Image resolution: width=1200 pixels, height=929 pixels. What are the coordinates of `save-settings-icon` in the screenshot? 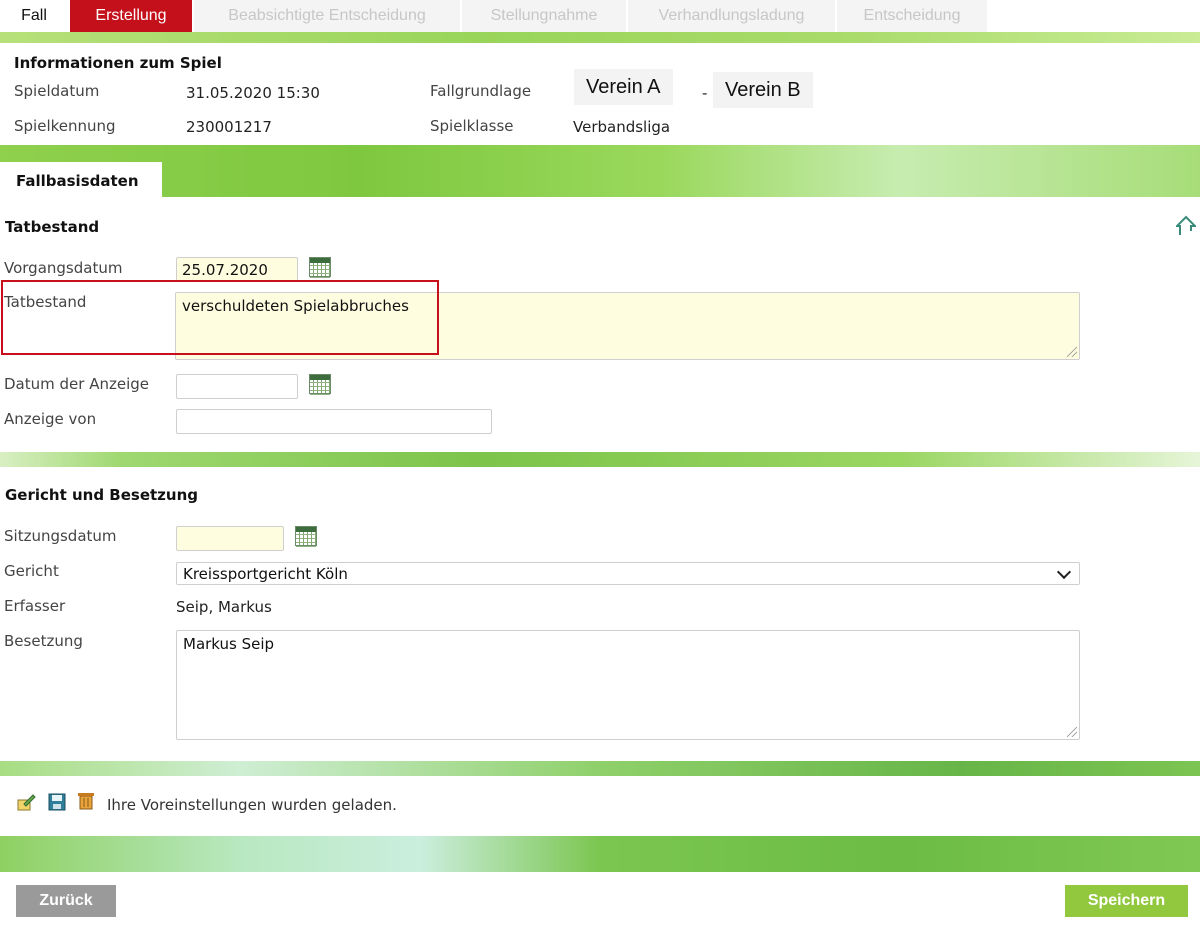 It's located at (57, 802).